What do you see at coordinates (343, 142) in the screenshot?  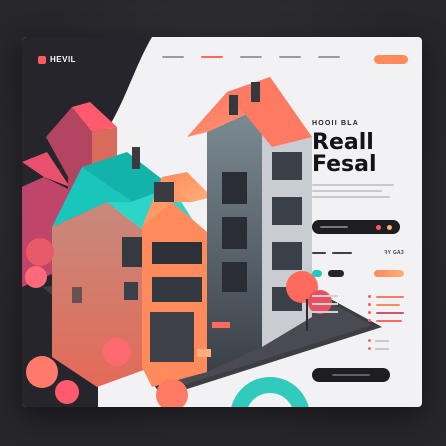 I see `headline-line-1: Reall` at bounding box center [343, 142].